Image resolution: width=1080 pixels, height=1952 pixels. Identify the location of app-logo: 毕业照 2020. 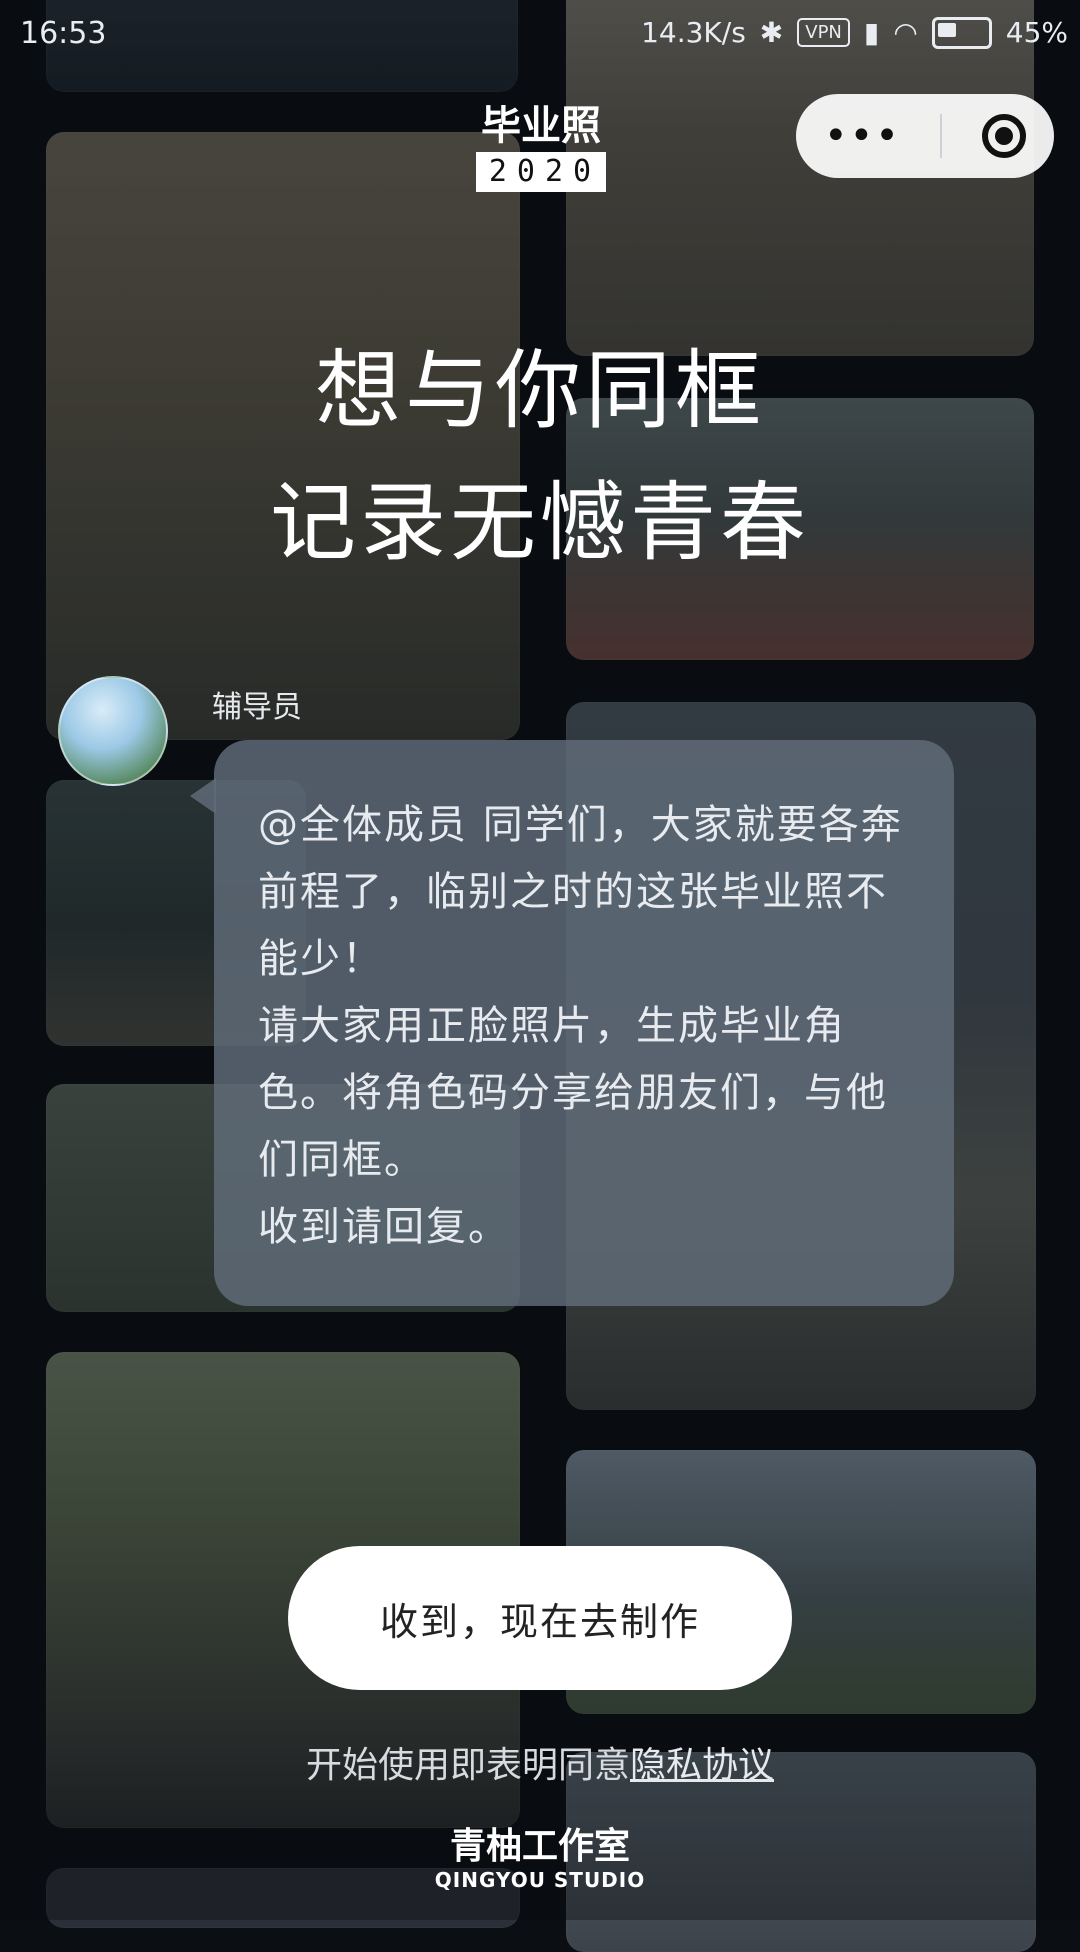
(541, 148).